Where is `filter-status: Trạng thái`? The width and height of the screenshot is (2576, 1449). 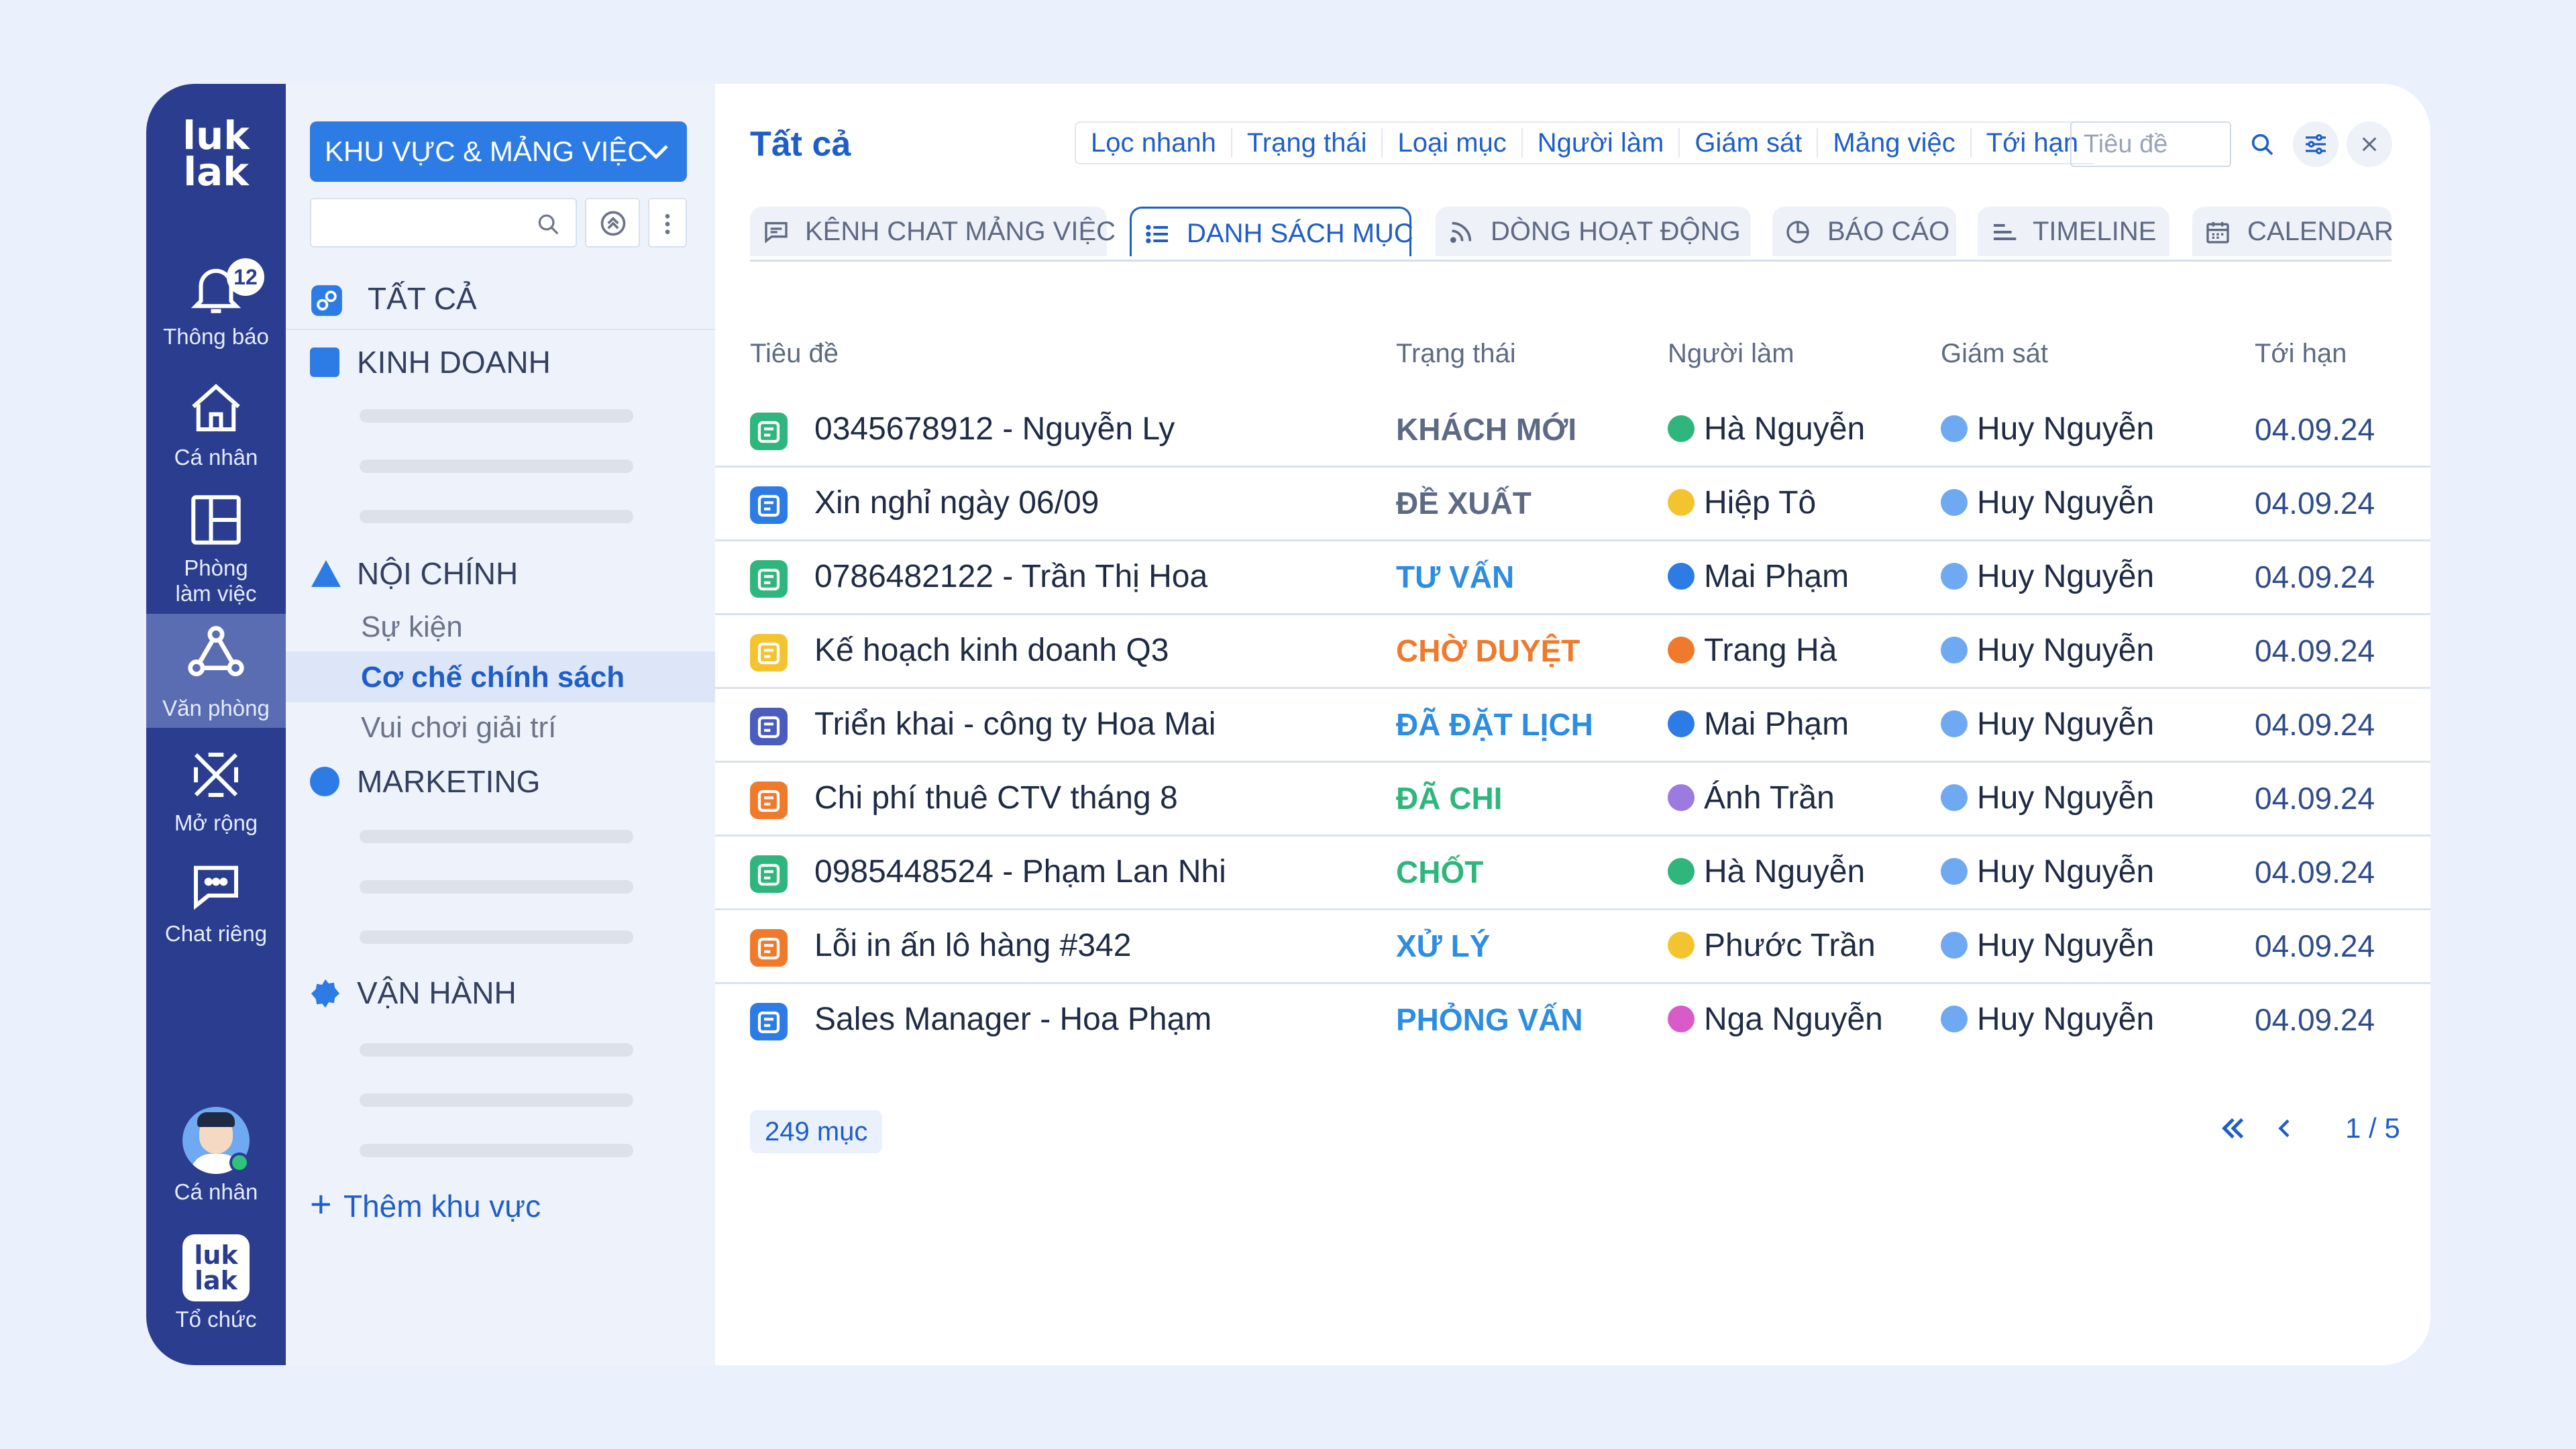
filter-status: Trạng thái is located at coordinates (1307, 143).